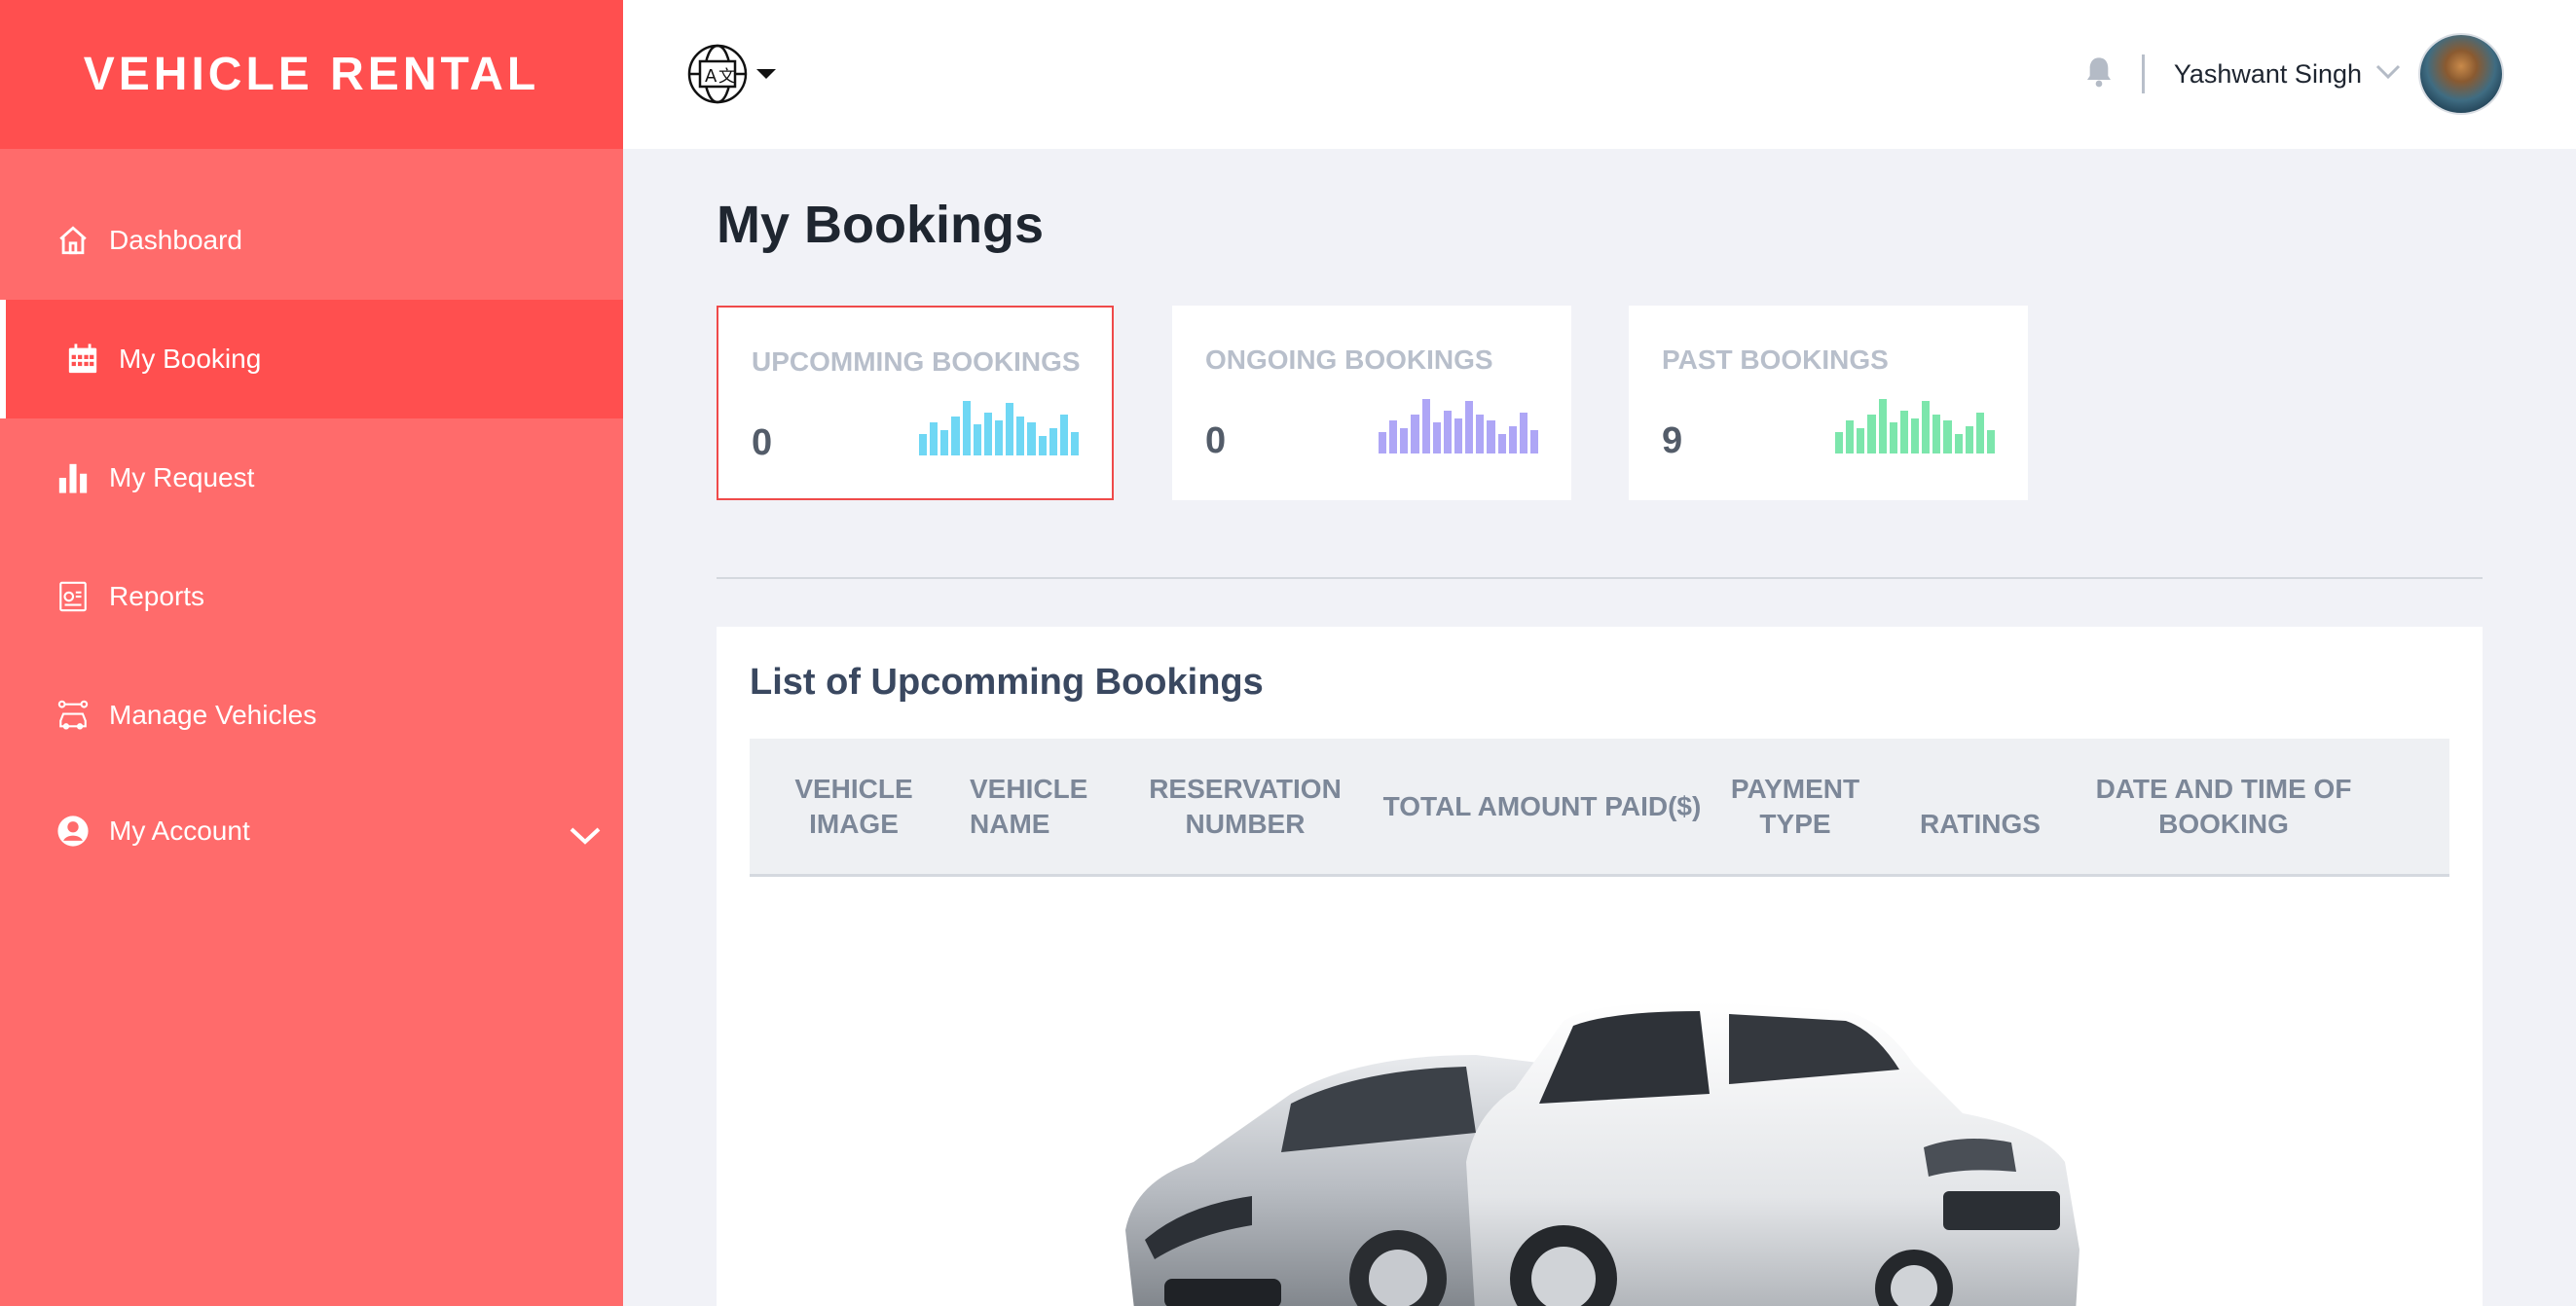 Image resolution: width=2576 pixels, height=1306 pixels. I want to click on column-header: PAYMENT TYPE, so click(1795, 807).